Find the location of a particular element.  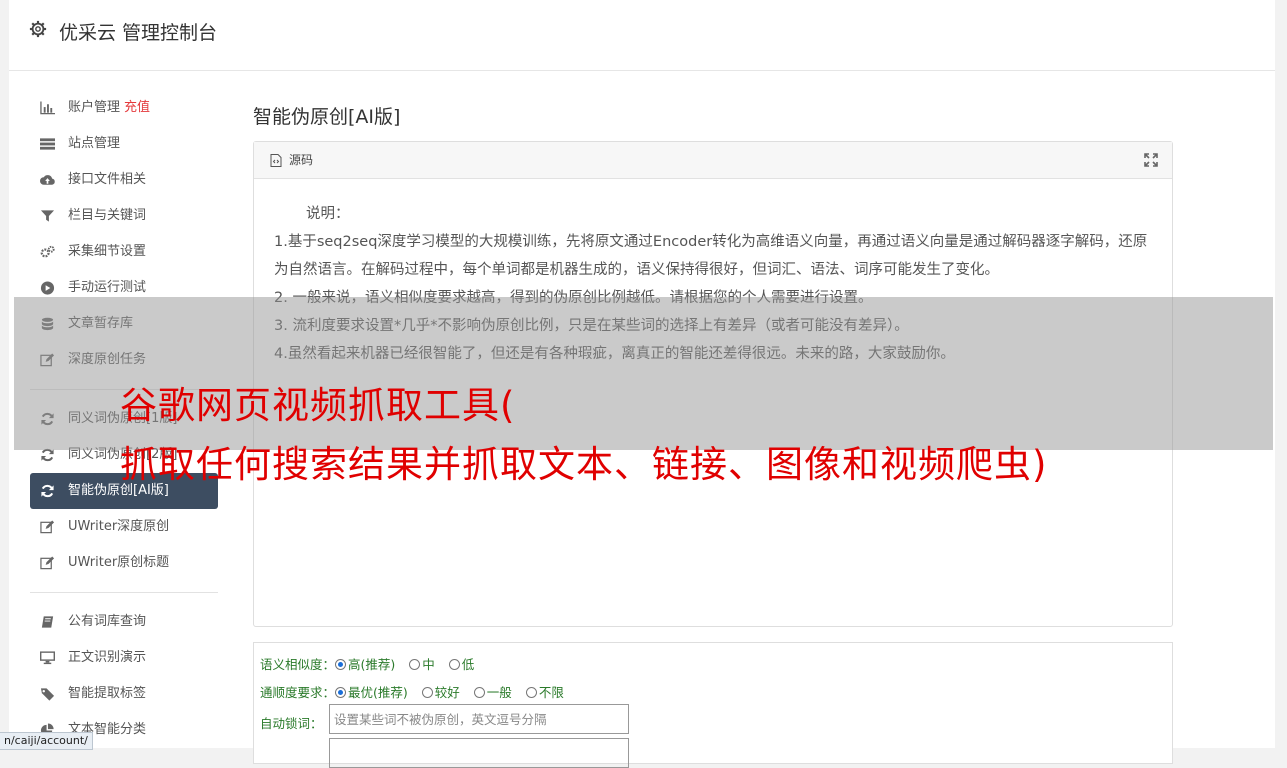

sidebar-item-label: UWriter原创标题 is located at coordinates (119, 562).